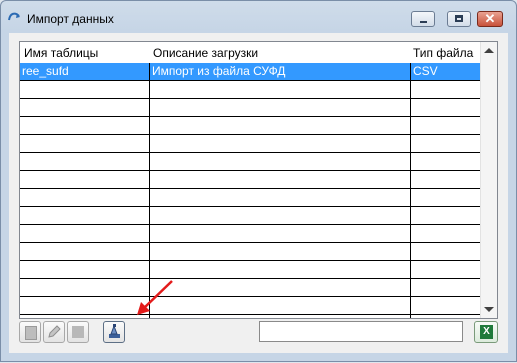  I want to click on new-record-button, so click(30, 332).